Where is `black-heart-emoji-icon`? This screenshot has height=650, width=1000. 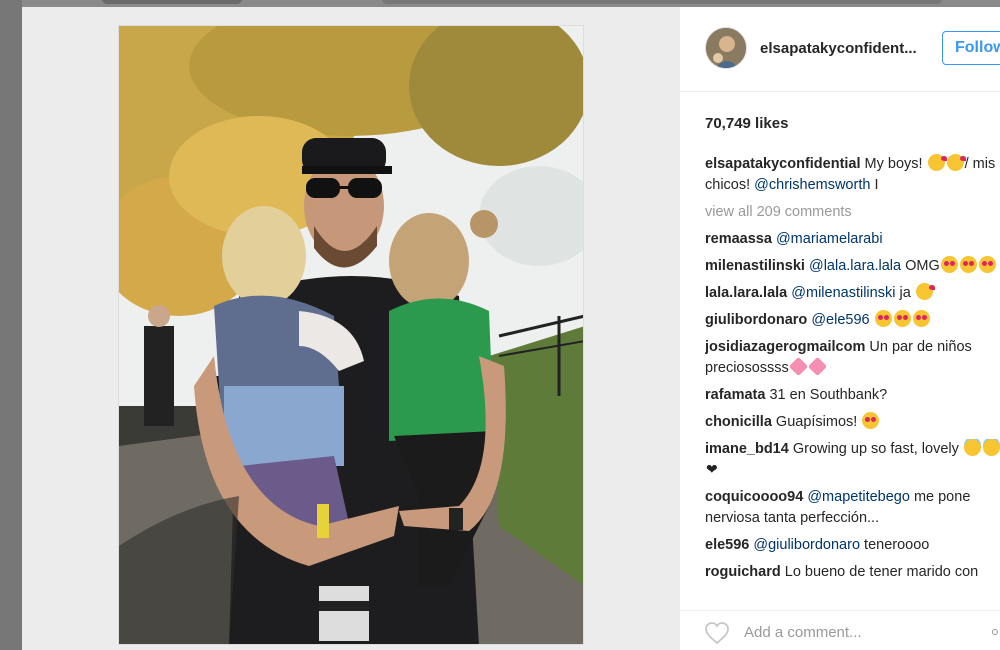 black-heart-emoji-icon is located at coordinates (713, 469).